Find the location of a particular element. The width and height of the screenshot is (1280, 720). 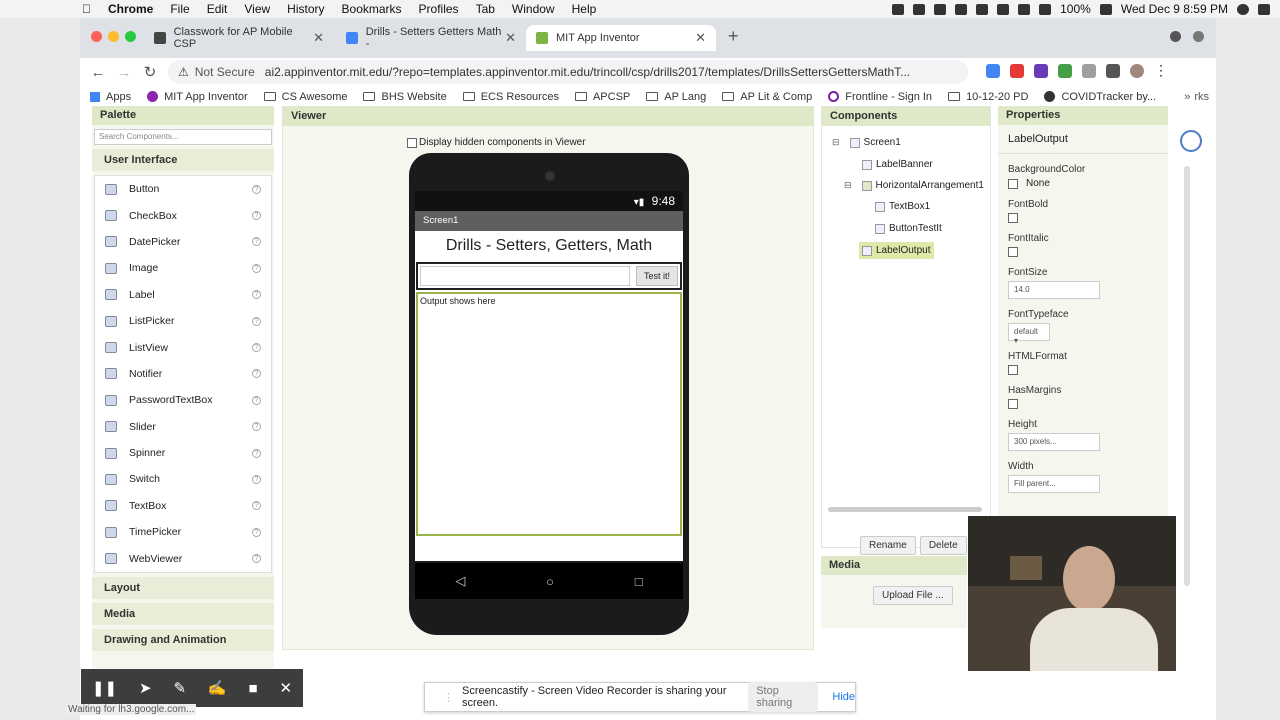

screen-title-bar: Screen1 is located at coordinates (549, 221).